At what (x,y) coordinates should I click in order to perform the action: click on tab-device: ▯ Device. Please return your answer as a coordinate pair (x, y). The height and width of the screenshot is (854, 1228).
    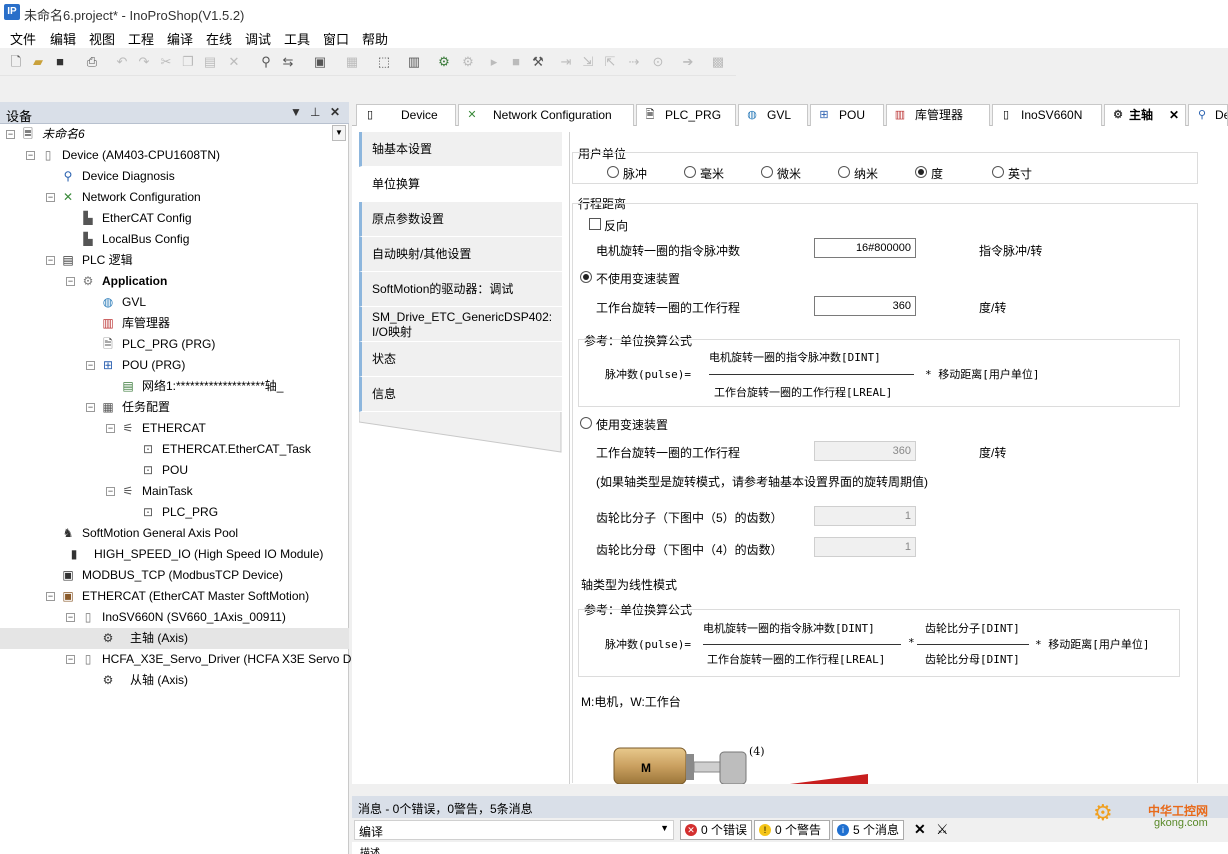
    Looking at the image, I should click on (406, 115).